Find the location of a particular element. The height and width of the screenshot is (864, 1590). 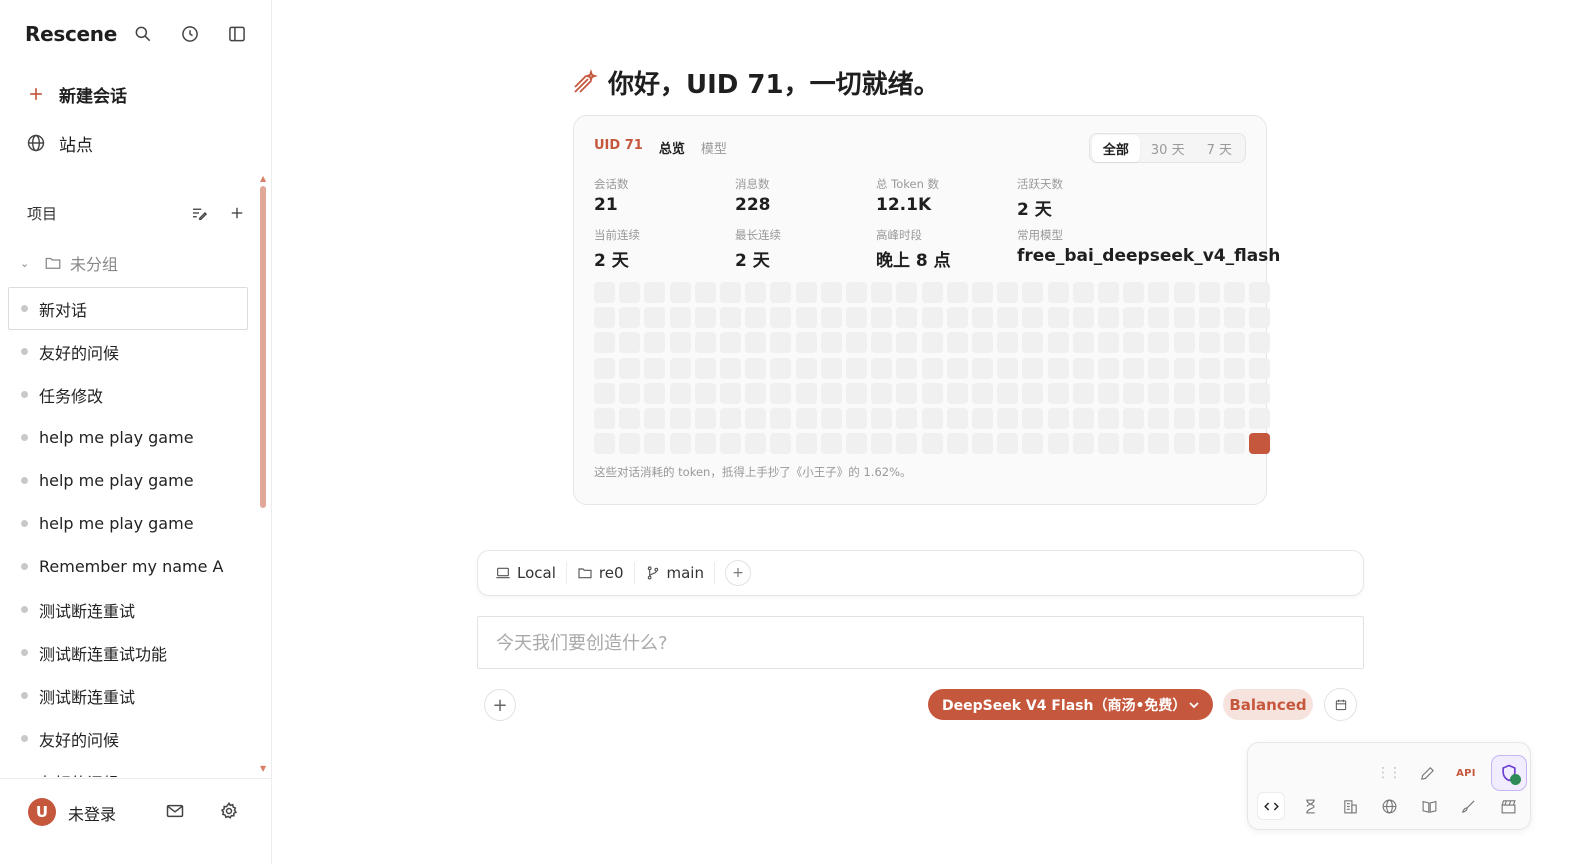

range-all: 全部 is located at coordinates (1115, 148).